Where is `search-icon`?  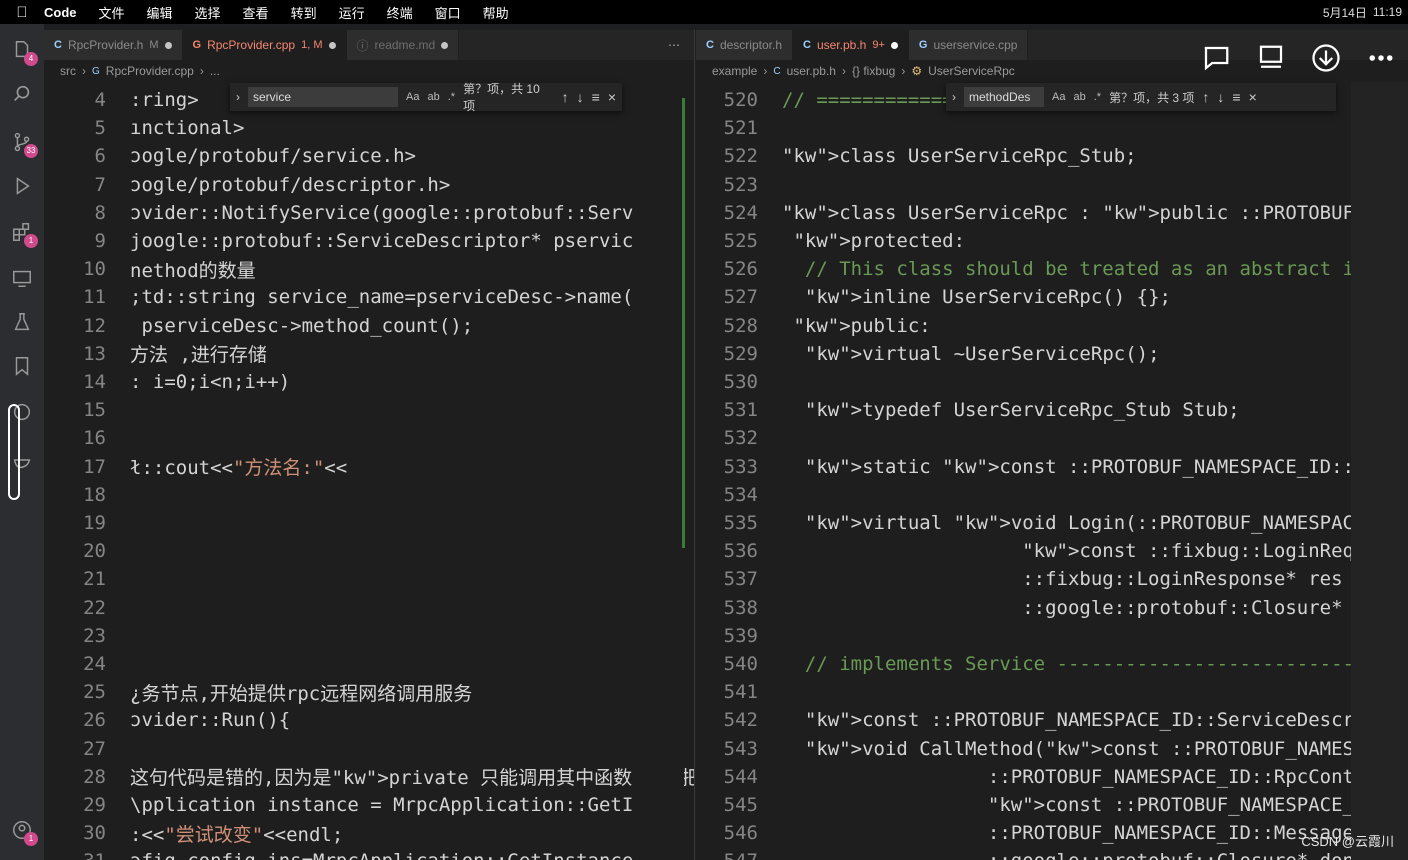 search-icon is located at coordinates (22, 94).